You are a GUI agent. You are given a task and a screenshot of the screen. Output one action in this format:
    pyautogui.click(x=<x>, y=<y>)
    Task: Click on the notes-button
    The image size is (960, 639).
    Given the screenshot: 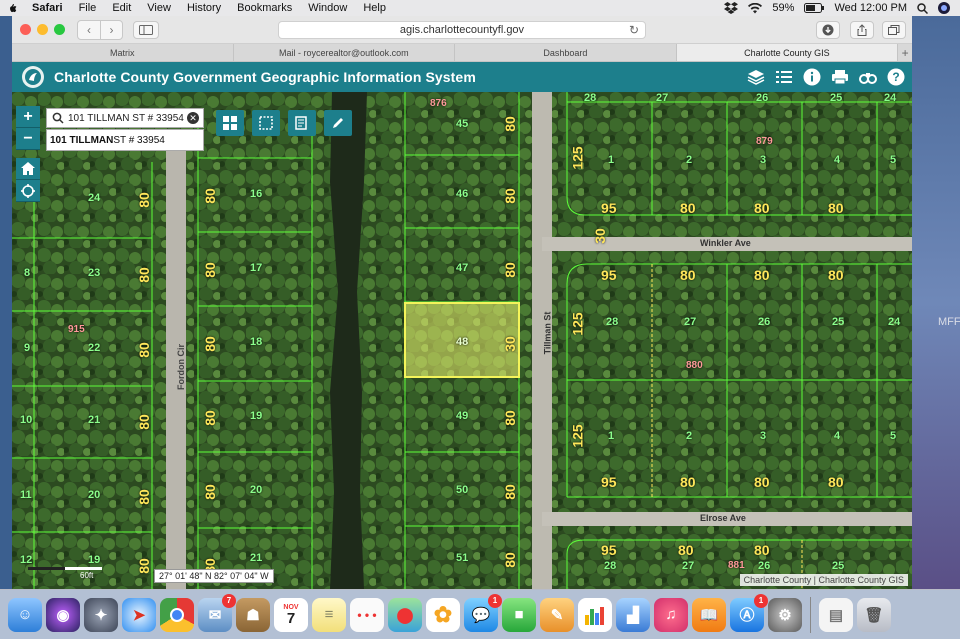 What is the action you would take?
    pyautogui.click(x=302, y=123)
    